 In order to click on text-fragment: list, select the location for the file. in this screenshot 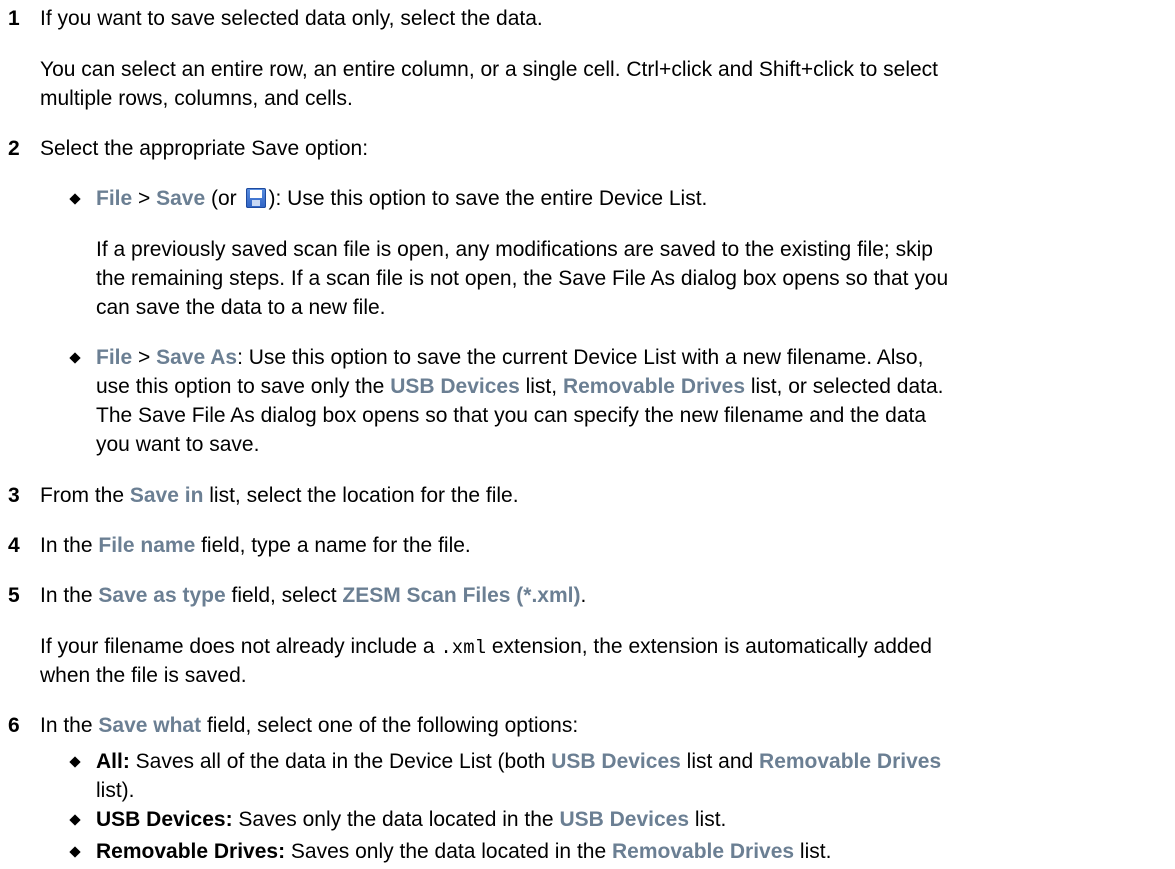, I will do `click(361, 495)`.